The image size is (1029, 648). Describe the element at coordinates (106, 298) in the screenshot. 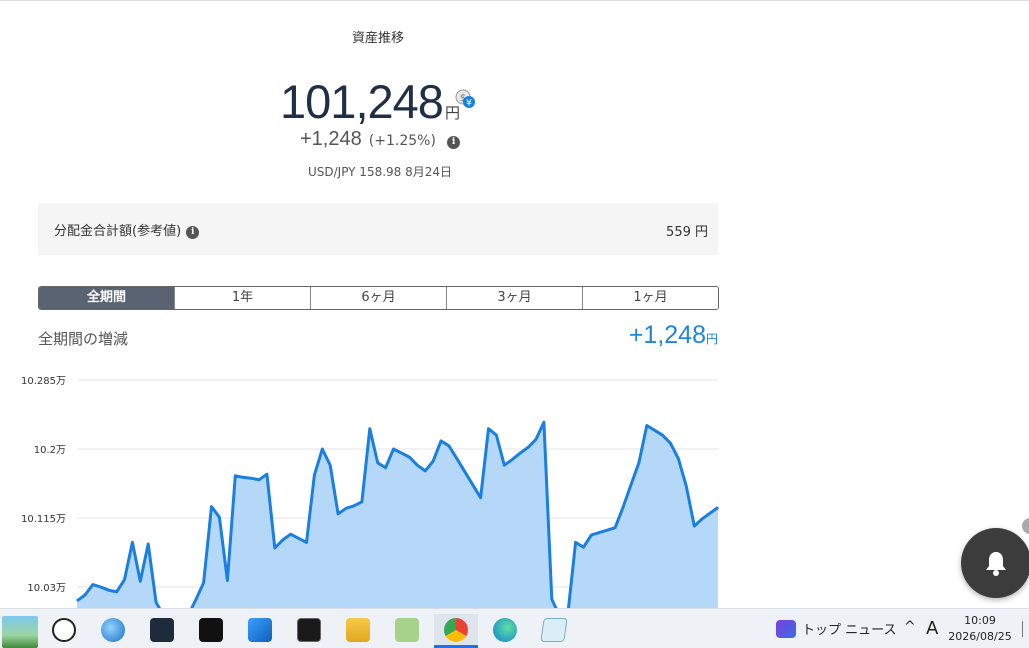

I see `tab-all-period: 全期間` at that location.